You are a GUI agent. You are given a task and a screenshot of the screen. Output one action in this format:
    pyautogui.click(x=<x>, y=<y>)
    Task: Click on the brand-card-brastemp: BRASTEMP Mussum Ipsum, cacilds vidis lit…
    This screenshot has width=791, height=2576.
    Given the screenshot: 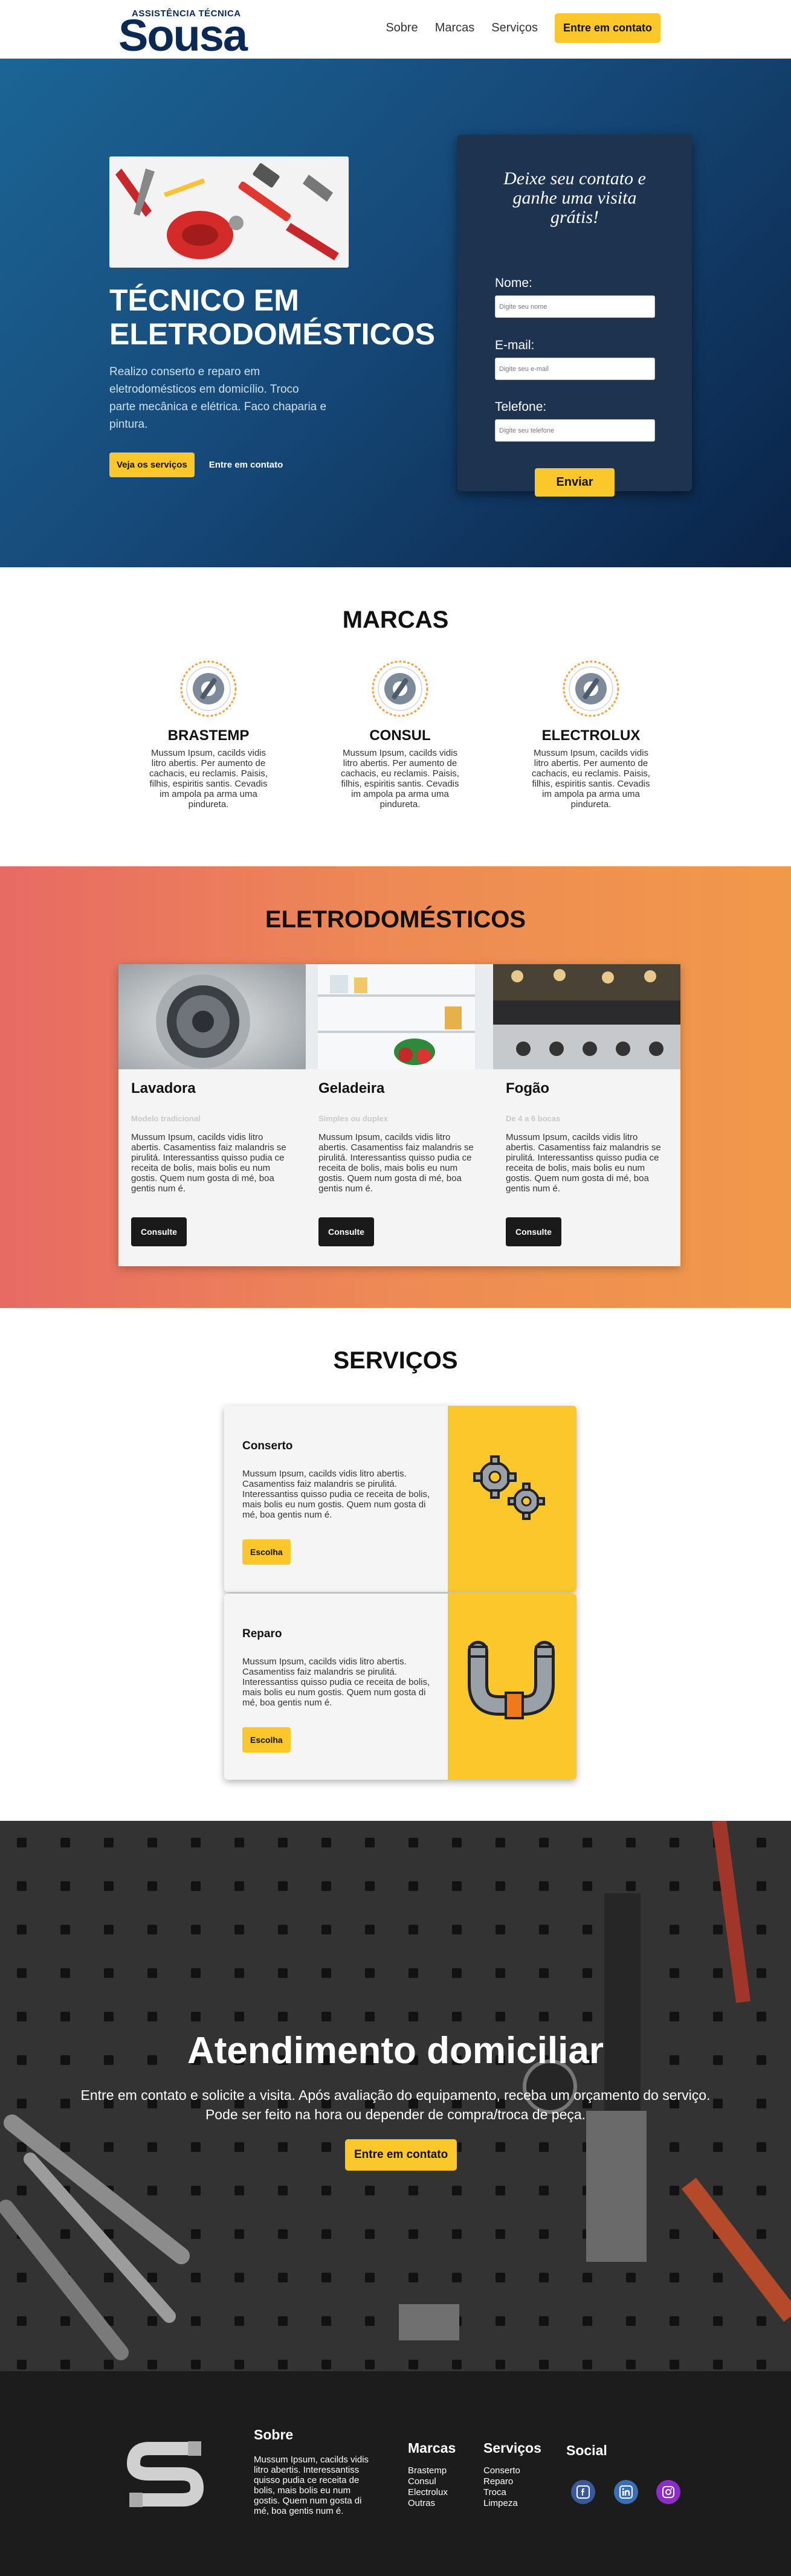 What is the action you would take?
    pyautogui.click(x=208, y=735)
    